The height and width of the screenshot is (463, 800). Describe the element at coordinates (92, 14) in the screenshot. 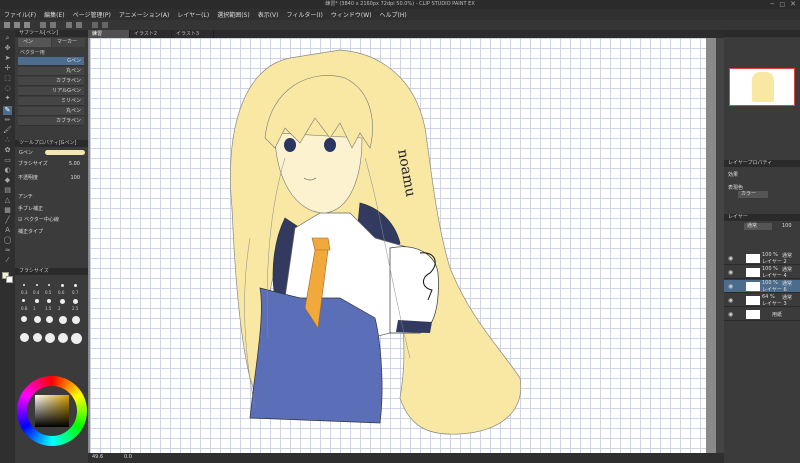

I see `menu-page: ページ管理(P)` at that location.